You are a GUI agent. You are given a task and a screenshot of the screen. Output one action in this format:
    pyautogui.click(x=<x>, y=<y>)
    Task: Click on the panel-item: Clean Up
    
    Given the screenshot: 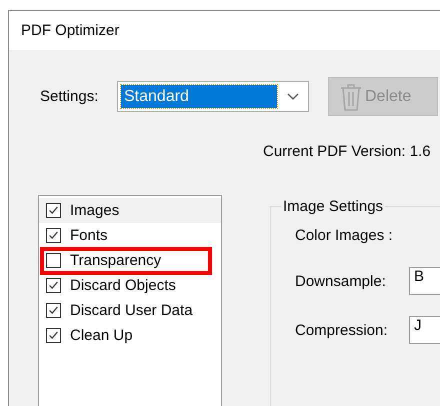 What is the action you would take?
    pyautogui.click(x=130, y=335)
    